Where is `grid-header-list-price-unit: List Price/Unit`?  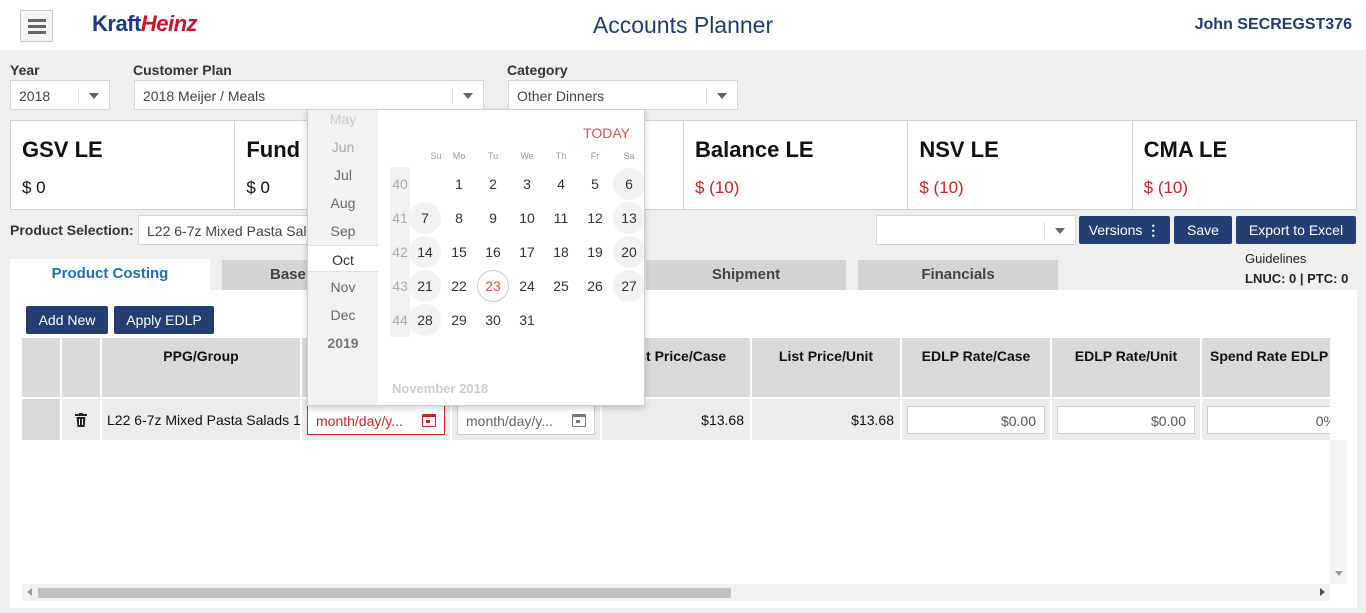 grid-header-list-price-unit: List Price/Unit is located at coordinates (826, 367).